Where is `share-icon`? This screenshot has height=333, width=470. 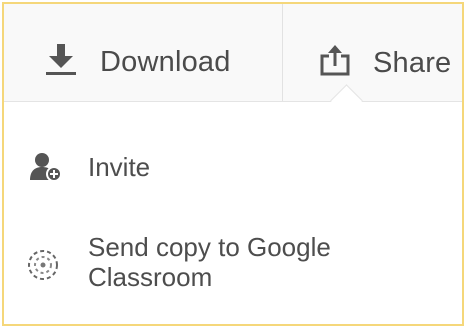 share-icon is located at coordinates (335, 60).